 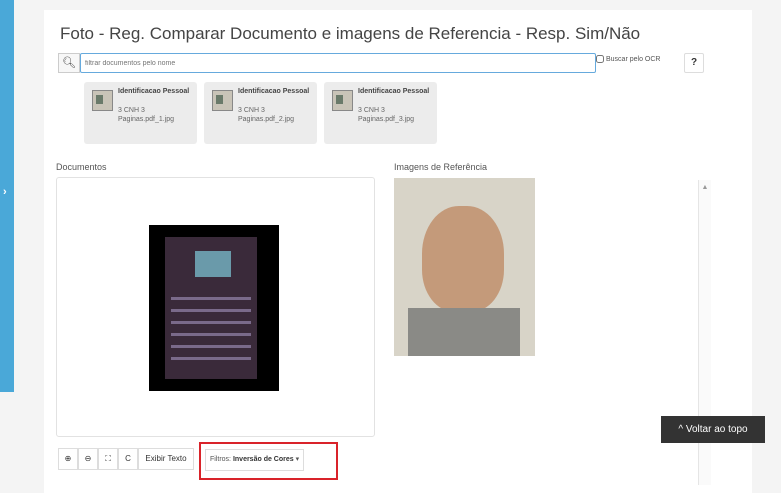 I want to click on search-row: 🔍︎ Buscar pelo OCR ?, so click(x=404, y=63).